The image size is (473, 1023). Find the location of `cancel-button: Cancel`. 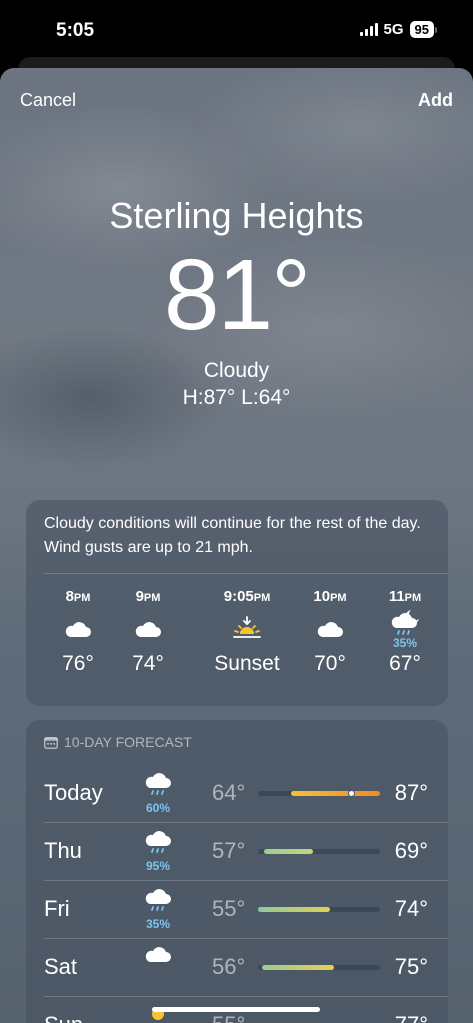

cancel-button: Cancel is located at coordinates (48, 100).